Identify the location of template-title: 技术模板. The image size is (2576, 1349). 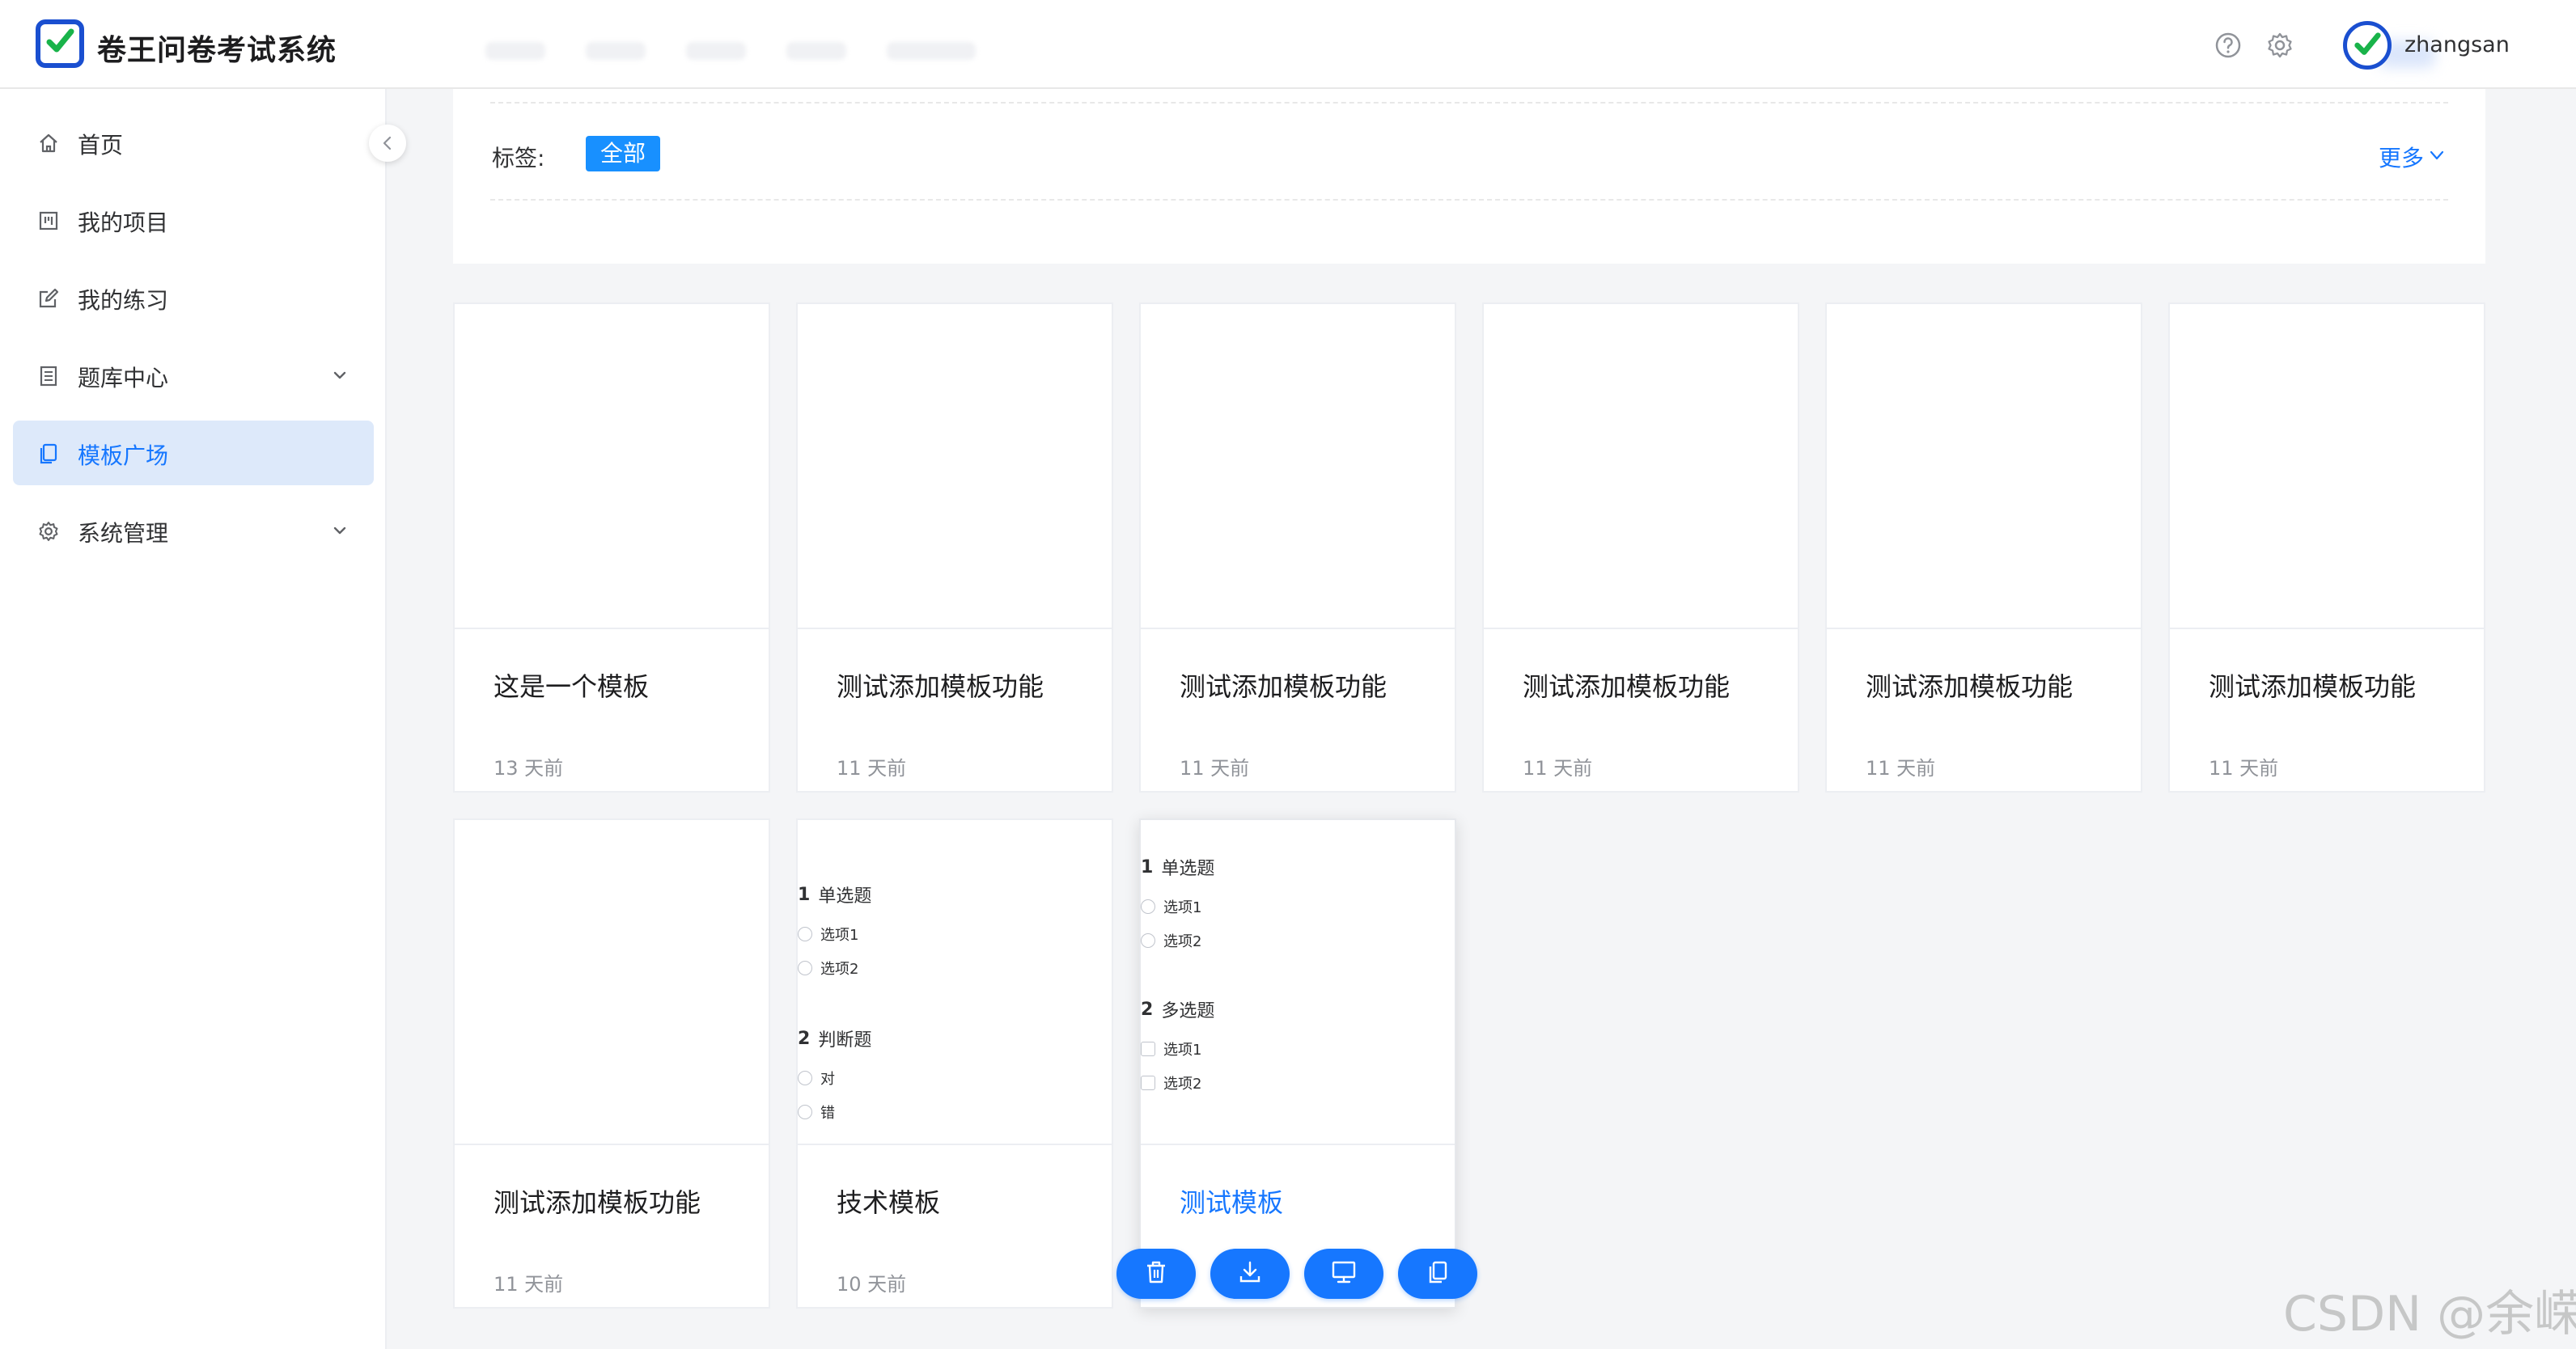
(889, 1202).